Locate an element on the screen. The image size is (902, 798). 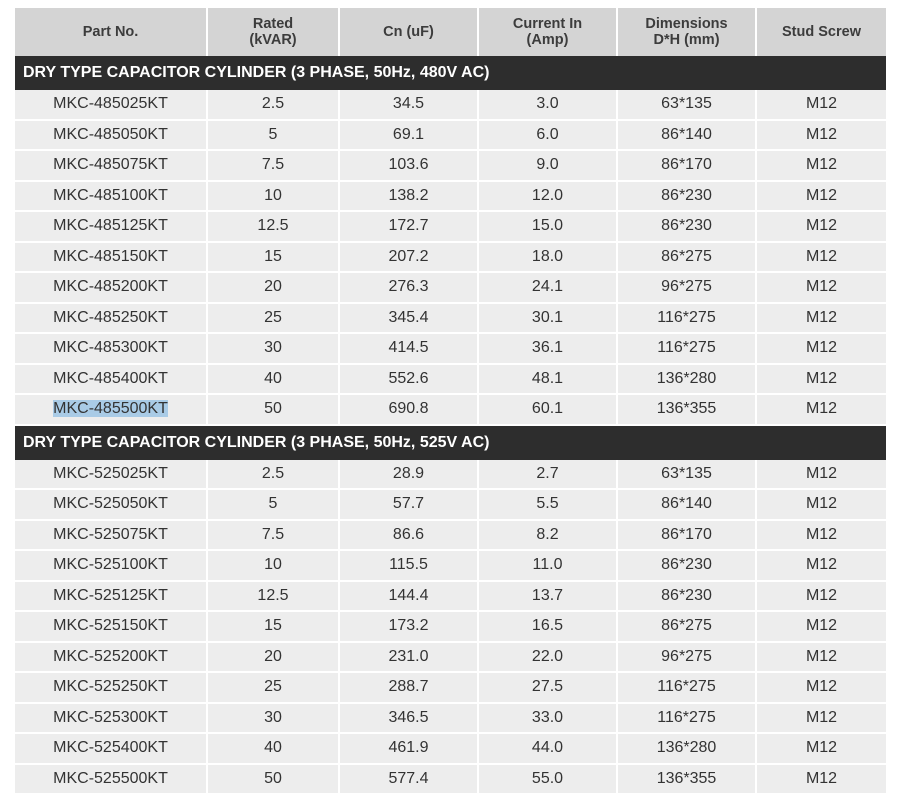
cell-rated-kvar: 20 is located at coordinates (273, 657).